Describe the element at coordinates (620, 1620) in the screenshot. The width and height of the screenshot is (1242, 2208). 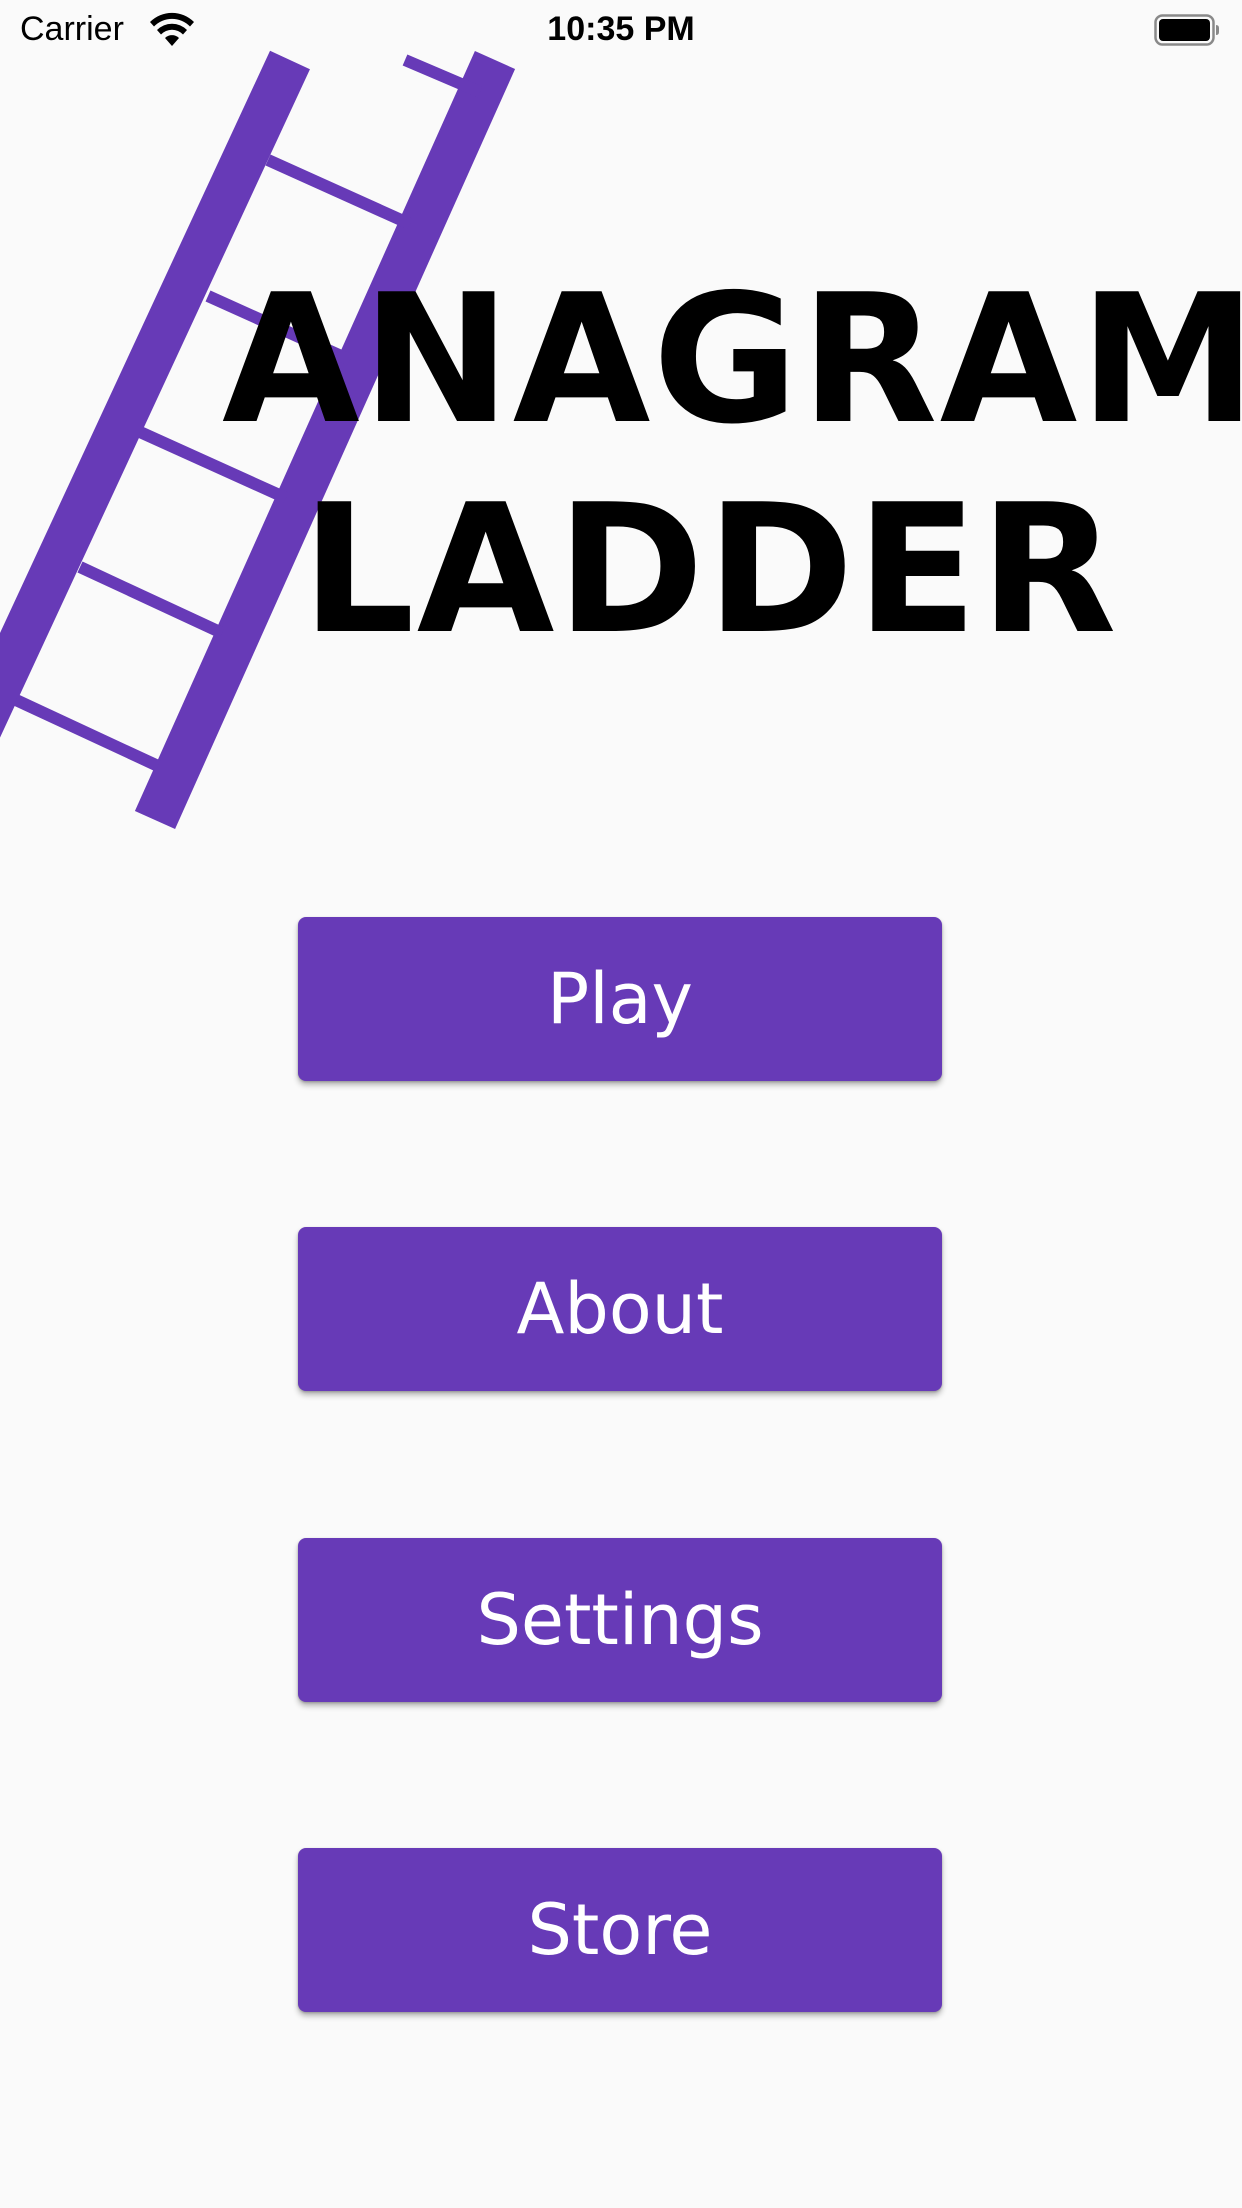
I see `settings-button: Settings` at that location.